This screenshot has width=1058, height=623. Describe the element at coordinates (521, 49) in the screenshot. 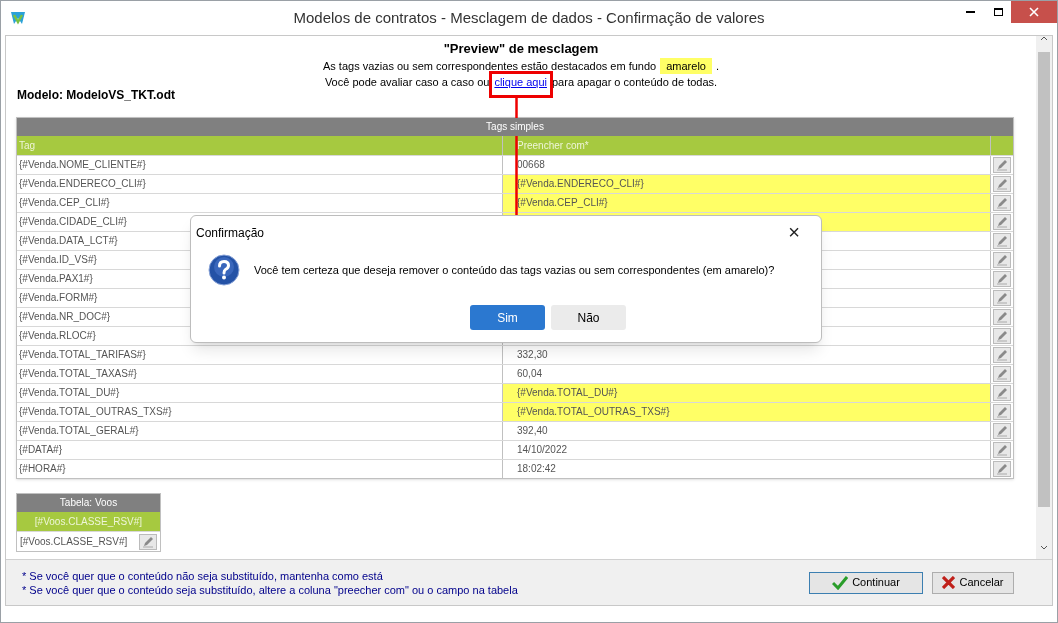

I see `preview-heading: "Preview" de mesclagem` at that location.